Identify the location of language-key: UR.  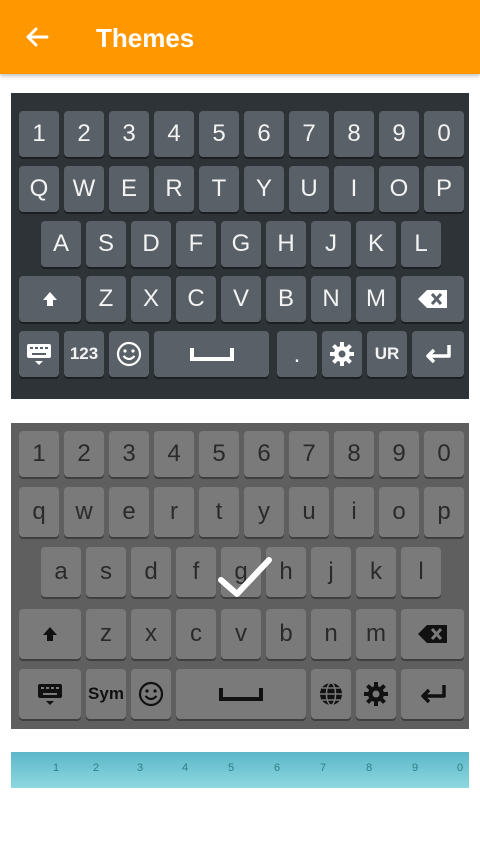
(387, 354).